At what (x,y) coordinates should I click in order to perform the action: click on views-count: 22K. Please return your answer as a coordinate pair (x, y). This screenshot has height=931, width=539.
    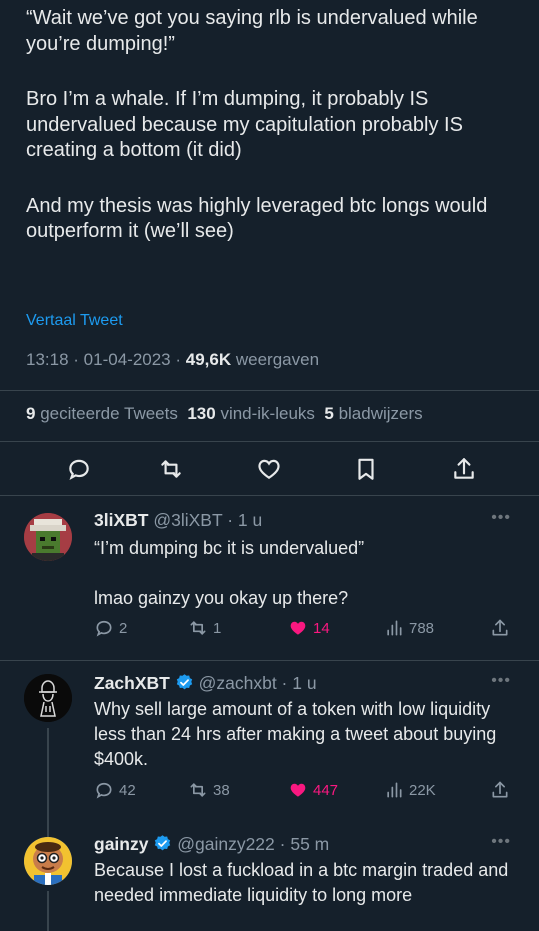
    Looking at the image, I should click on (422, 790).